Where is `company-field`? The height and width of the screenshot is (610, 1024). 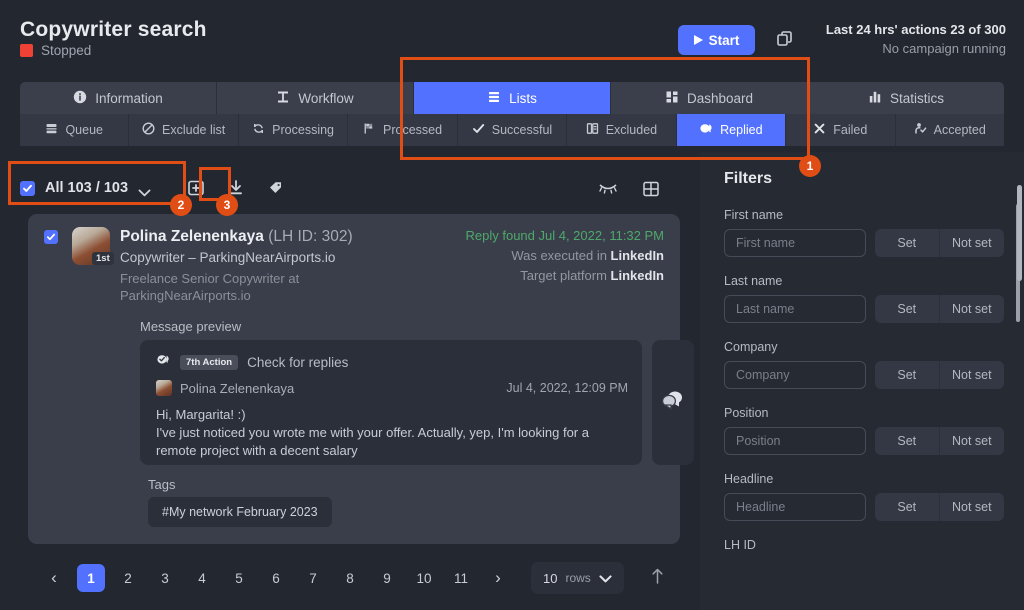 company-field is located at coordinates (795, 375).